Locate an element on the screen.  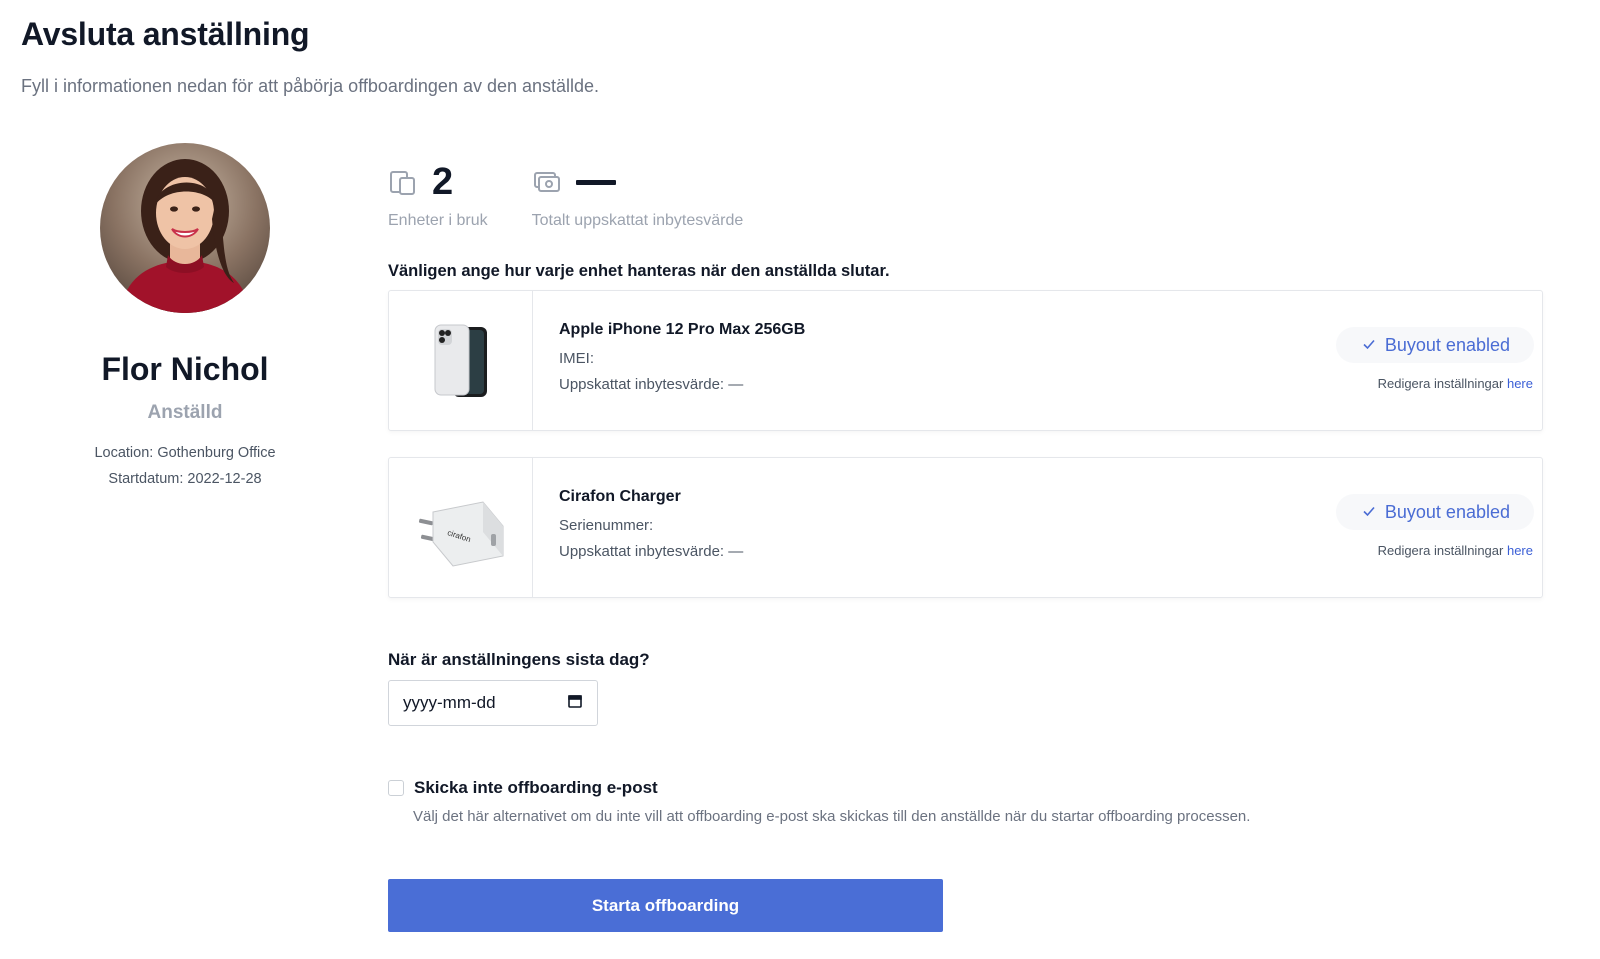
stat-devices-in-use: 2 Enheter i bruk is located at coordinates (438, 195).